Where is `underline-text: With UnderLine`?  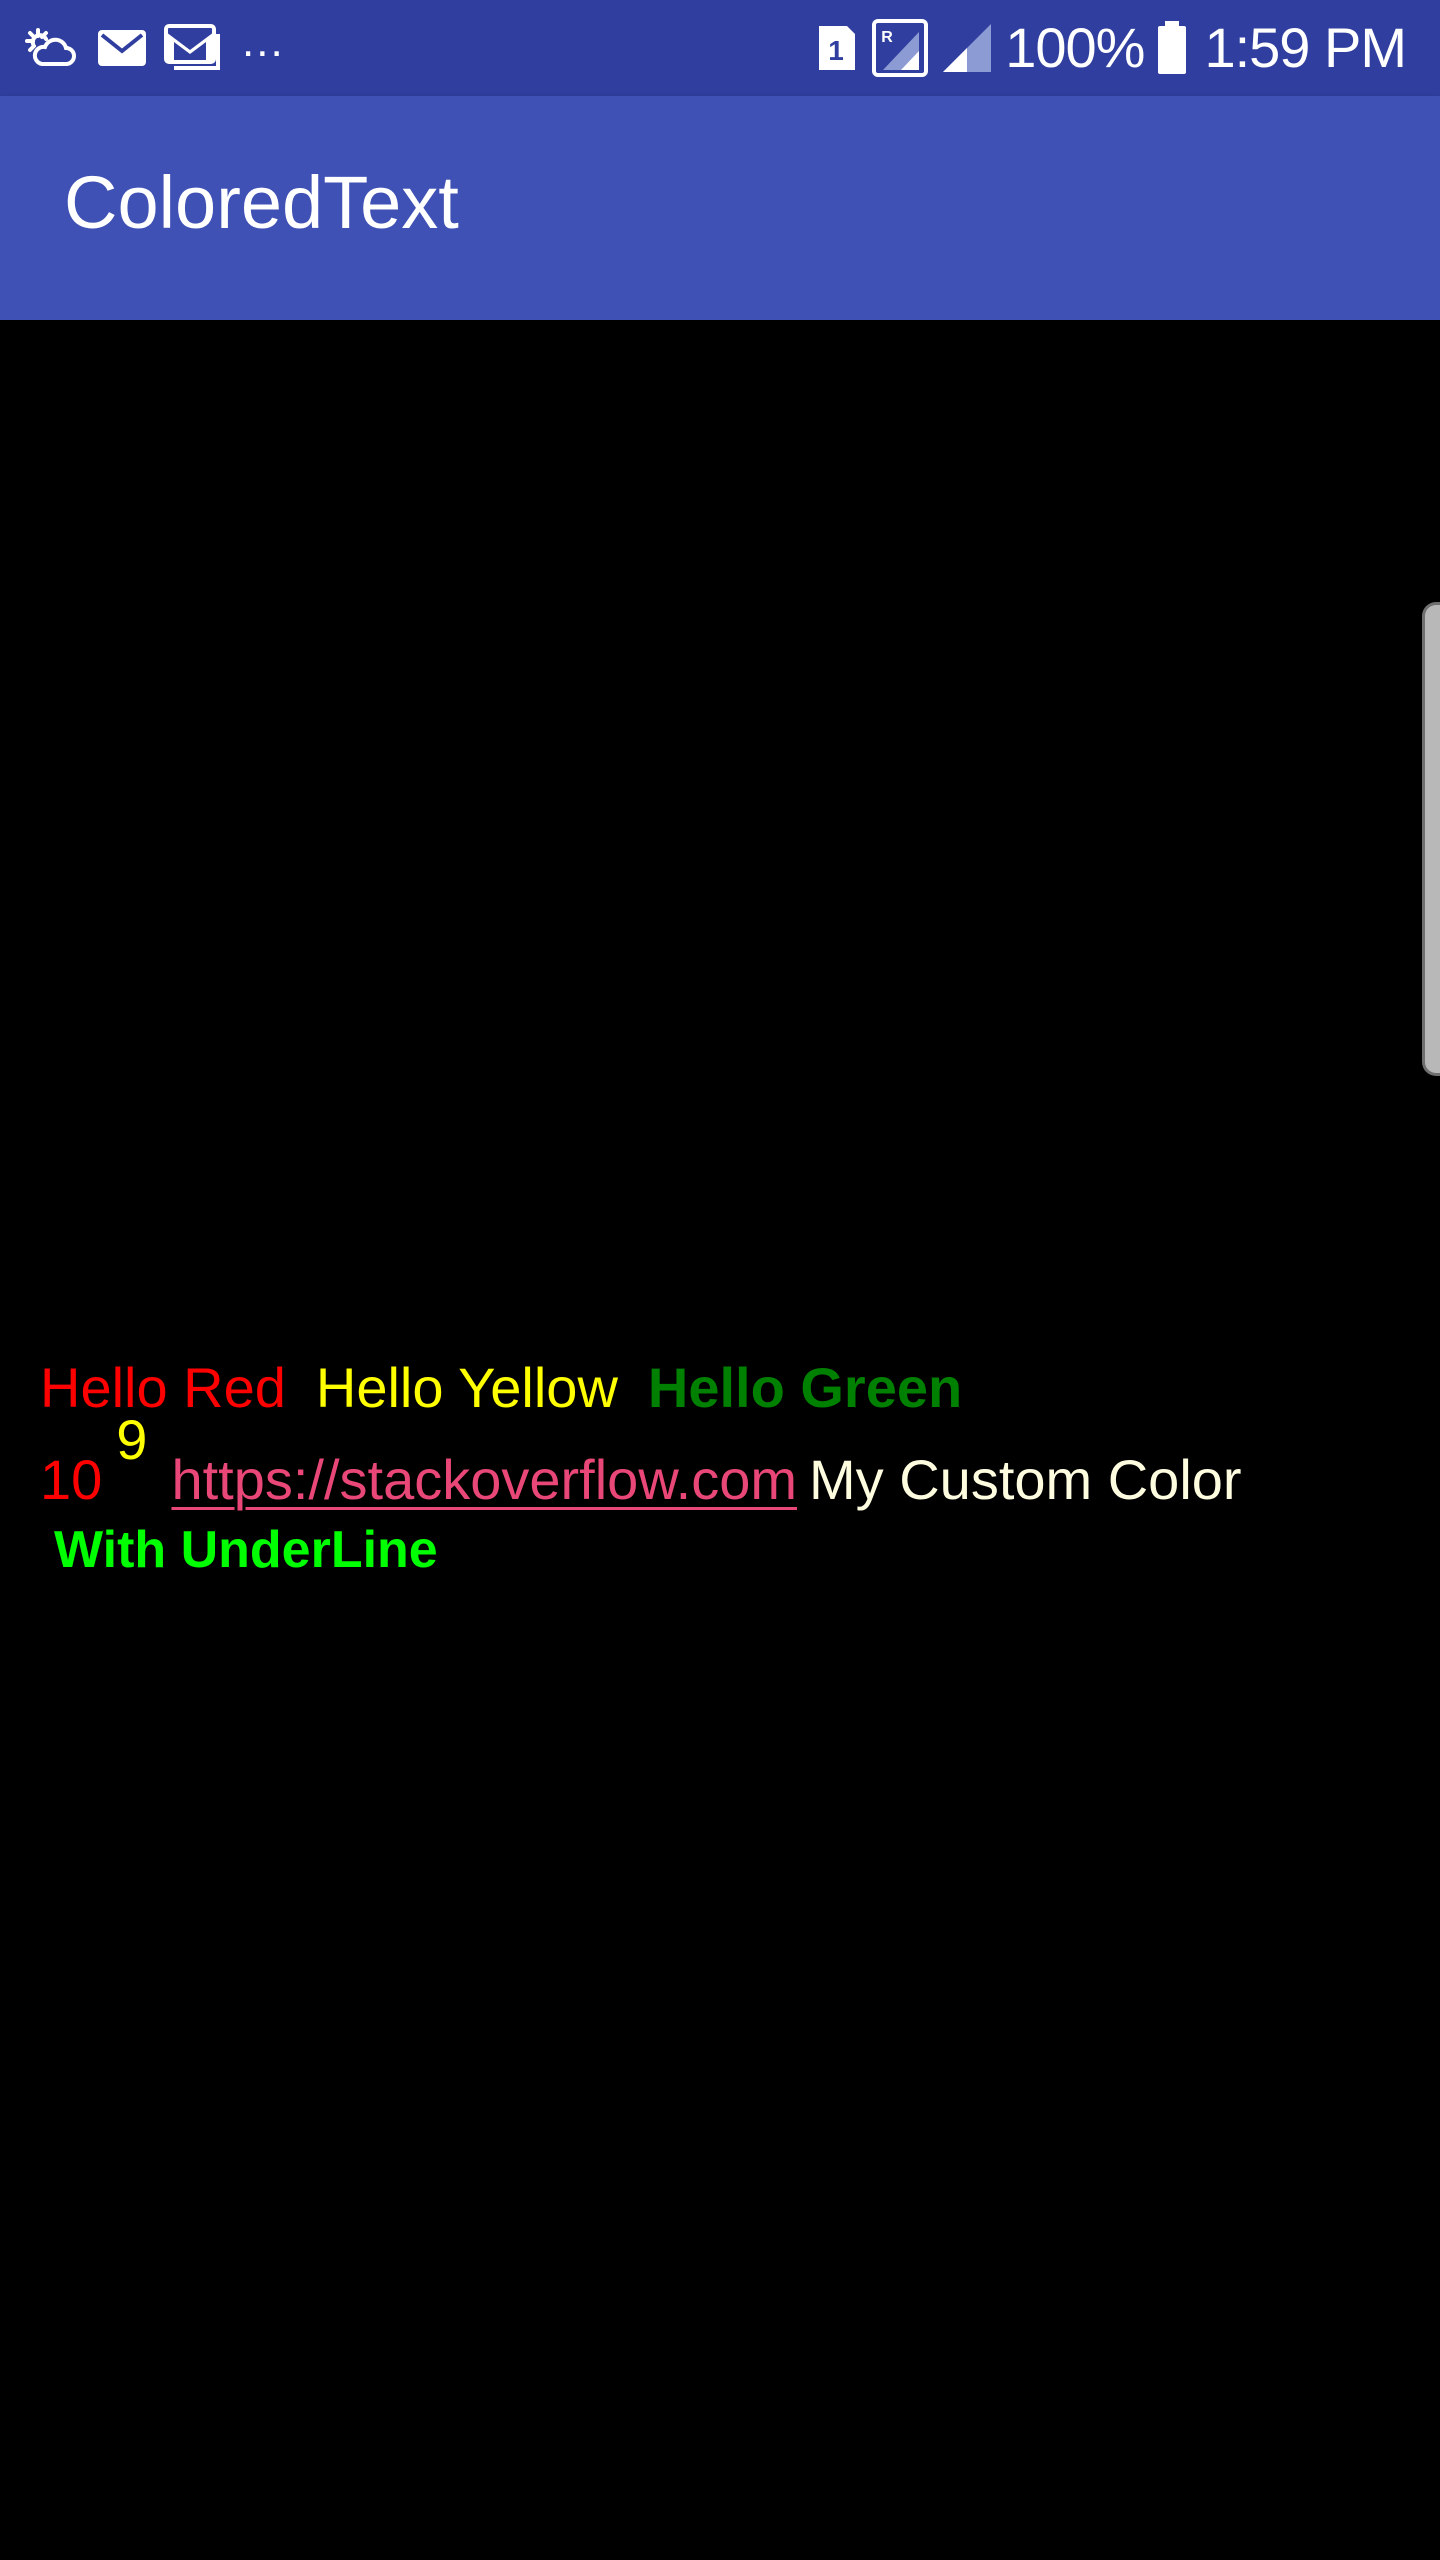 underline-text: With UnderLine is located at coordinates (246, 1550).